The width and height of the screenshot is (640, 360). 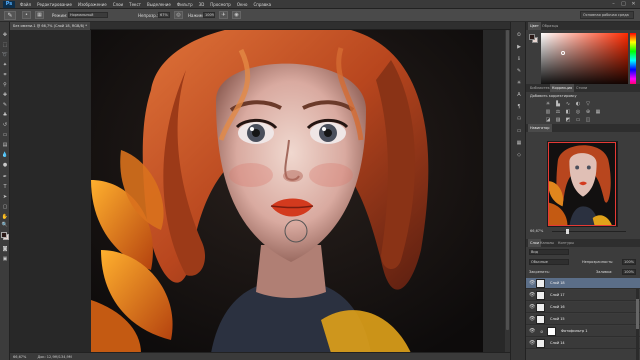 What do you see at coordinates (519, 95) in the screenshot?
I see `character-icon: A` at bounding box center [519, 95].